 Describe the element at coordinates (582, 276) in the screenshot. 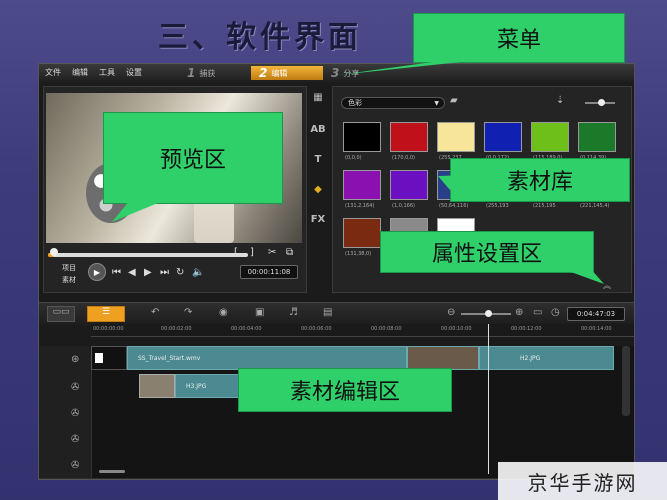

I see `callout-pointer-properties` at that location.